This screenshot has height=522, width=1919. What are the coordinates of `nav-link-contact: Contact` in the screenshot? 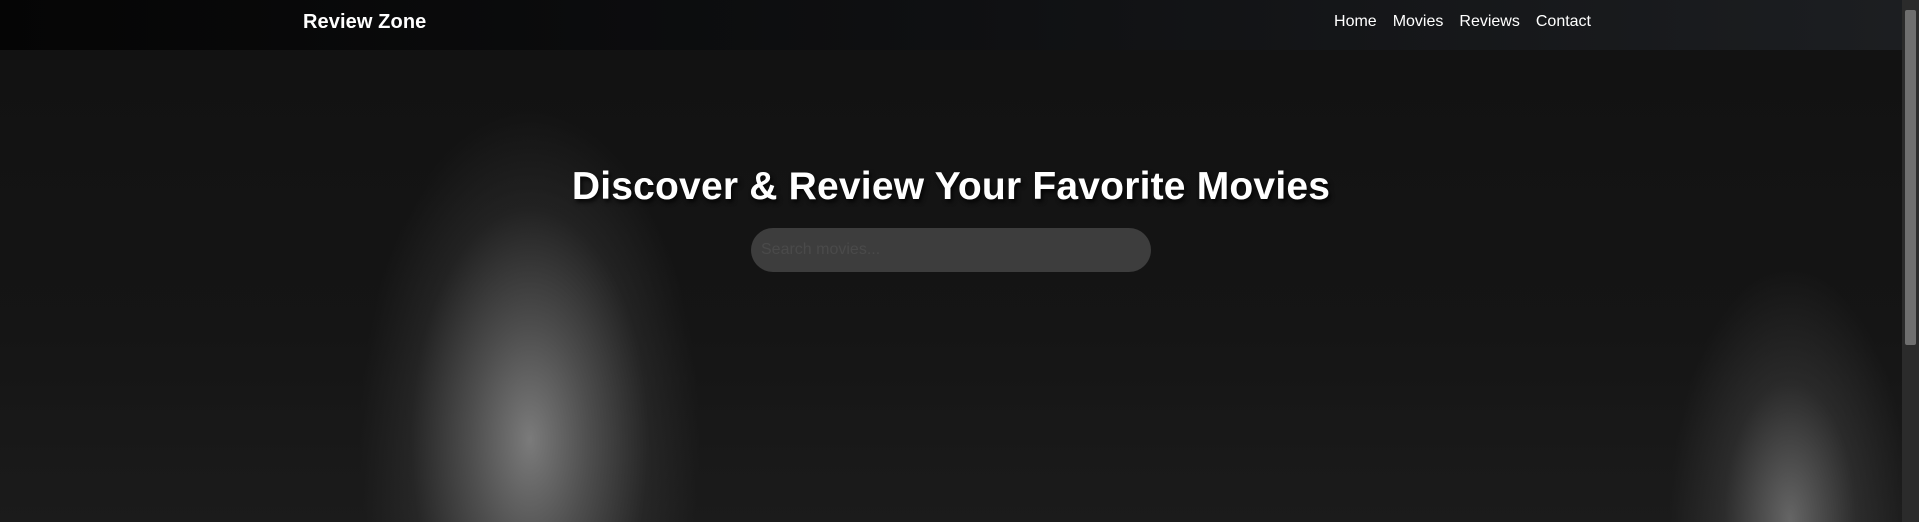 It's located at (1563, 22).